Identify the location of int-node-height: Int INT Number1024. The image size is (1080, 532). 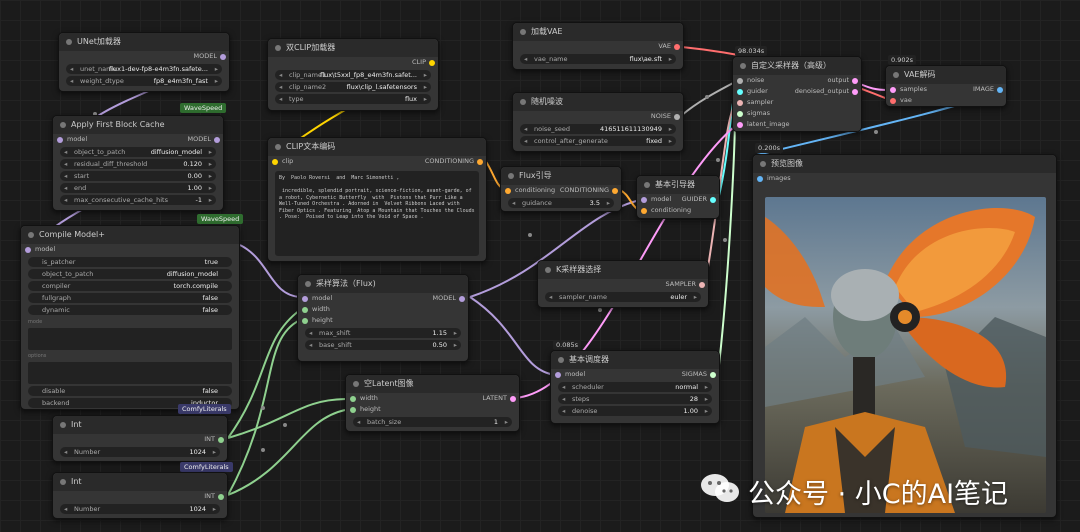
(140, 495).